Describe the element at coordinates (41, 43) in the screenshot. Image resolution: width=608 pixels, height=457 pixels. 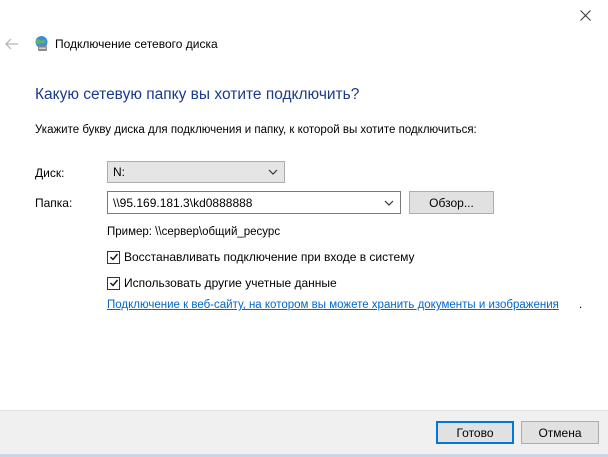
I see `network-drive-icon` at that location.